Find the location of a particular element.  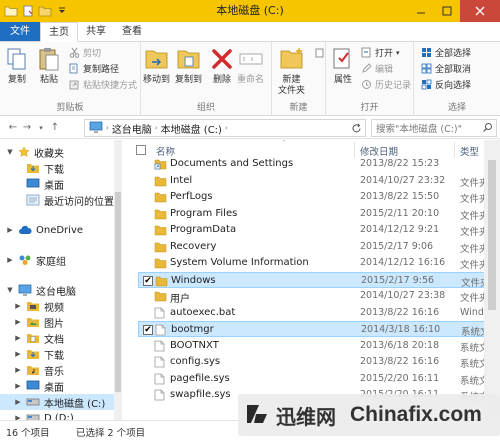

address-bar: › 这台电脑 › 本地磁盘 (C:) › is located at coordinates (225, 128).